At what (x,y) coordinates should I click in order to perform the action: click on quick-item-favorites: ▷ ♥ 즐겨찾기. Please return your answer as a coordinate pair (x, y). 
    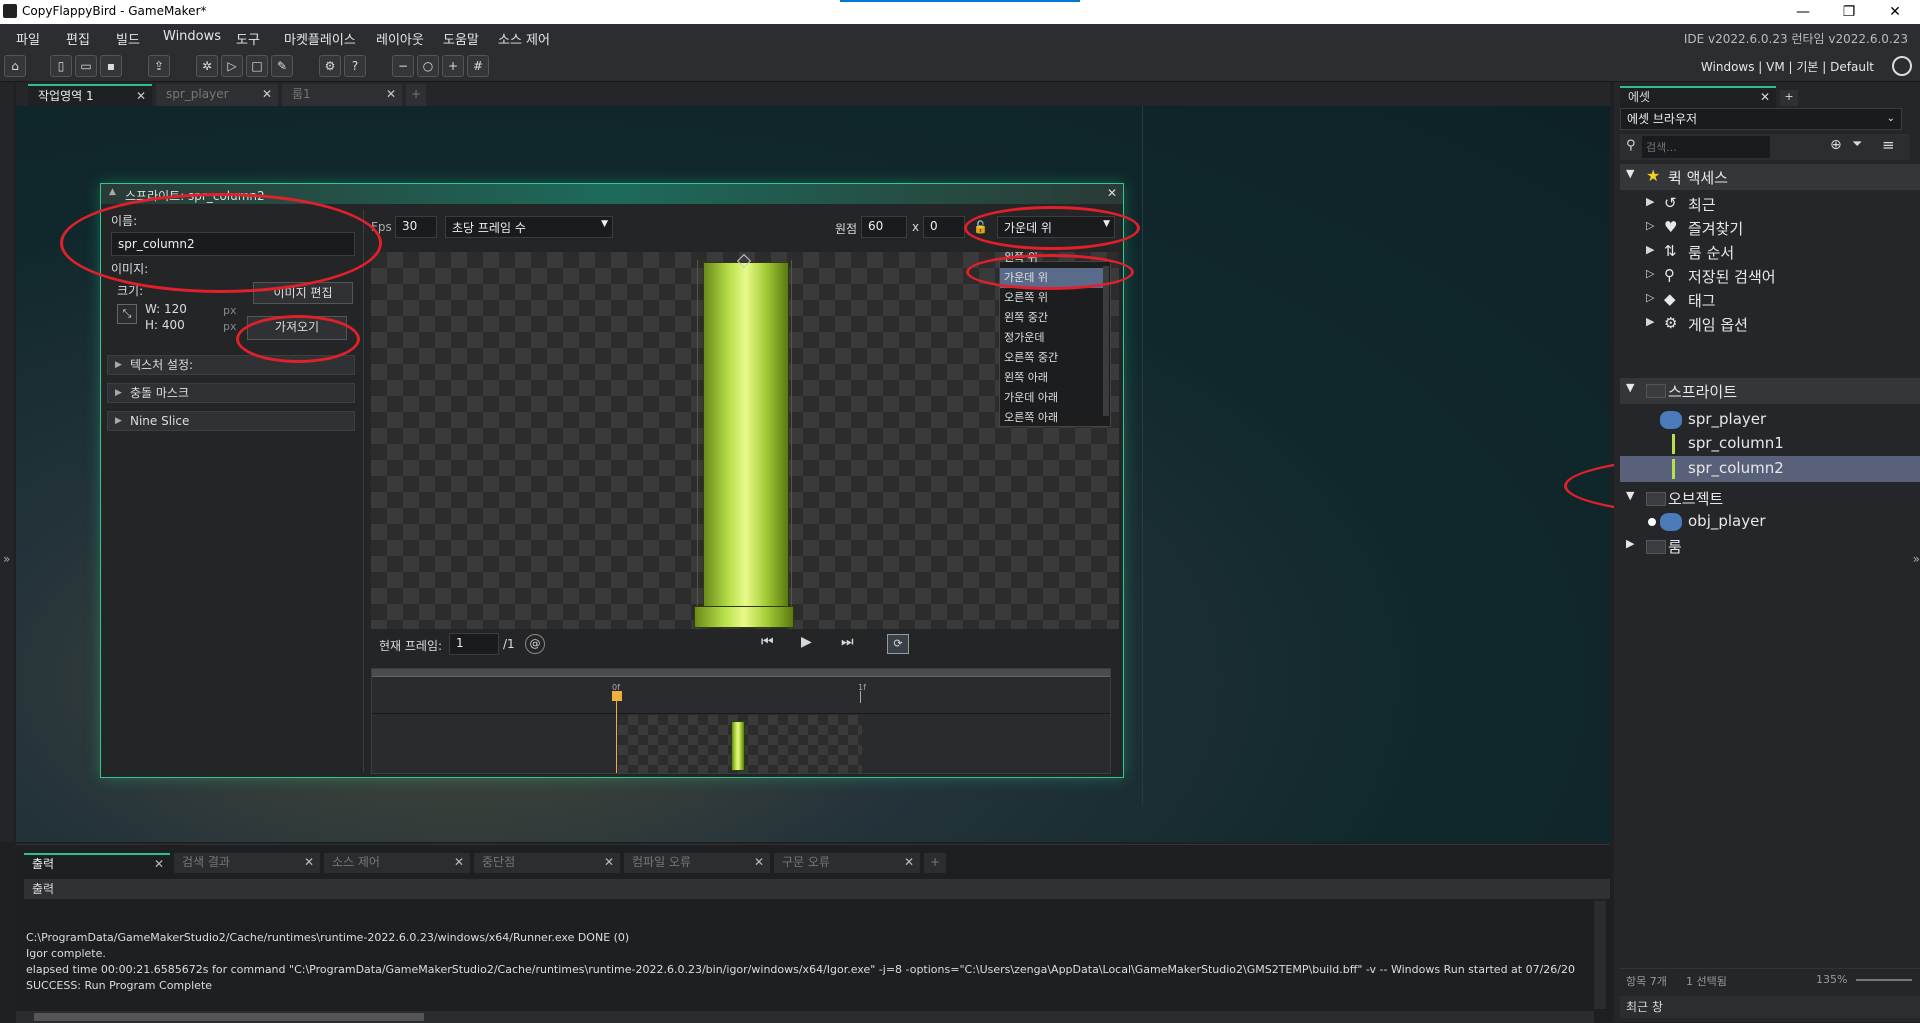
    Looking at the image, I should click on (1779, 228).